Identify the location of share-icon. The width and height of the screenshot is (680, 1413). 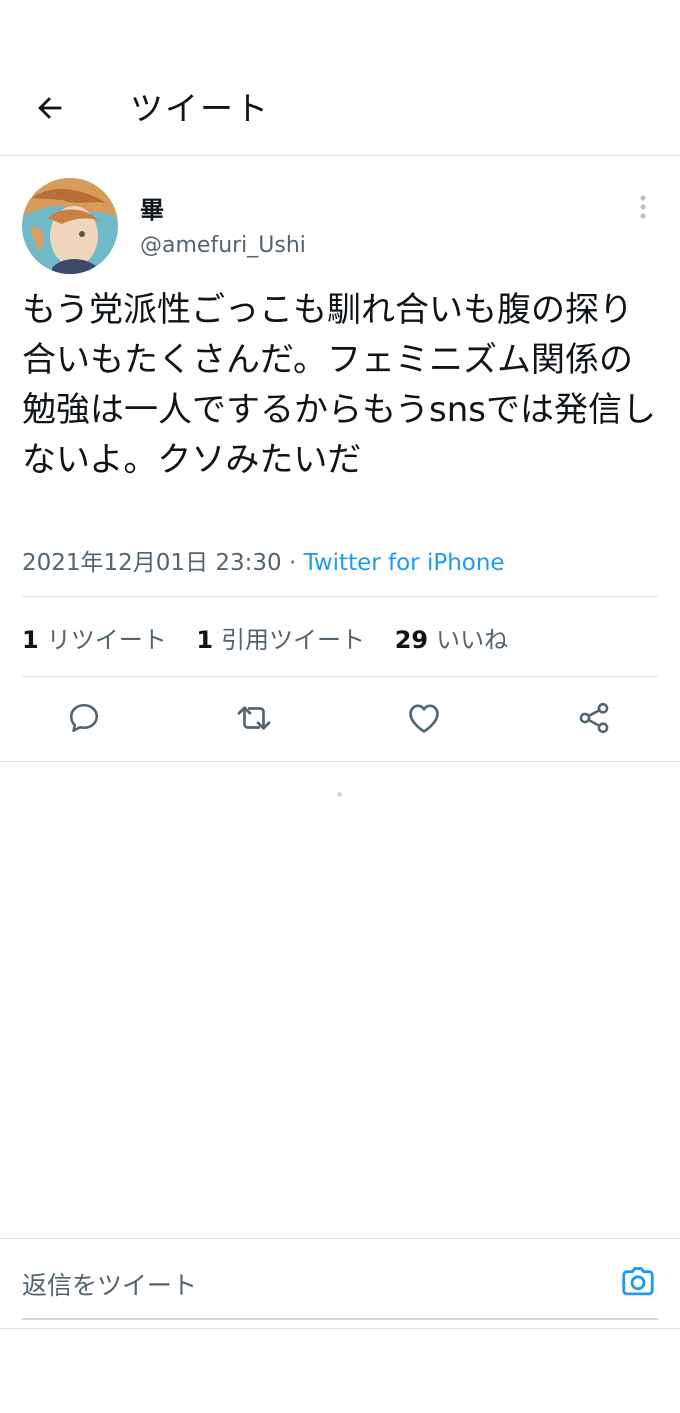
(594, 718).